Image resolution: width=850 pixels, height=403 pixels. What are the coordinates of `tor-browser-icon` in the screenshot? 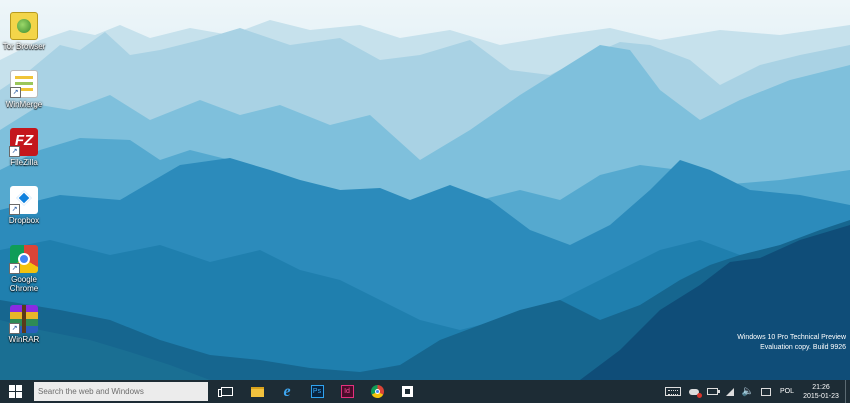 It's located at (24, 26).